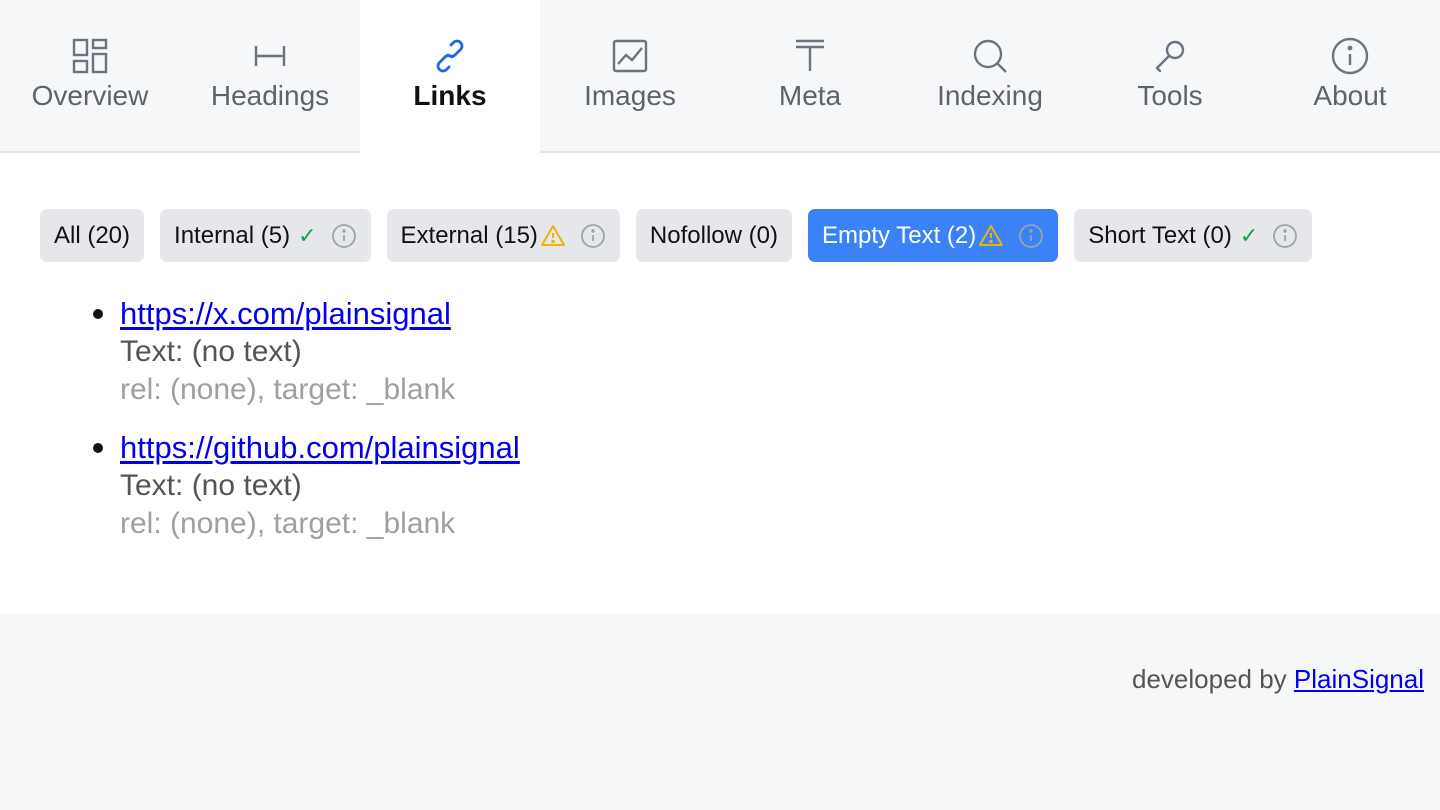 This screenshot has height=810, width=1440. I want to click on tab-label: Images, so click(630, 95).